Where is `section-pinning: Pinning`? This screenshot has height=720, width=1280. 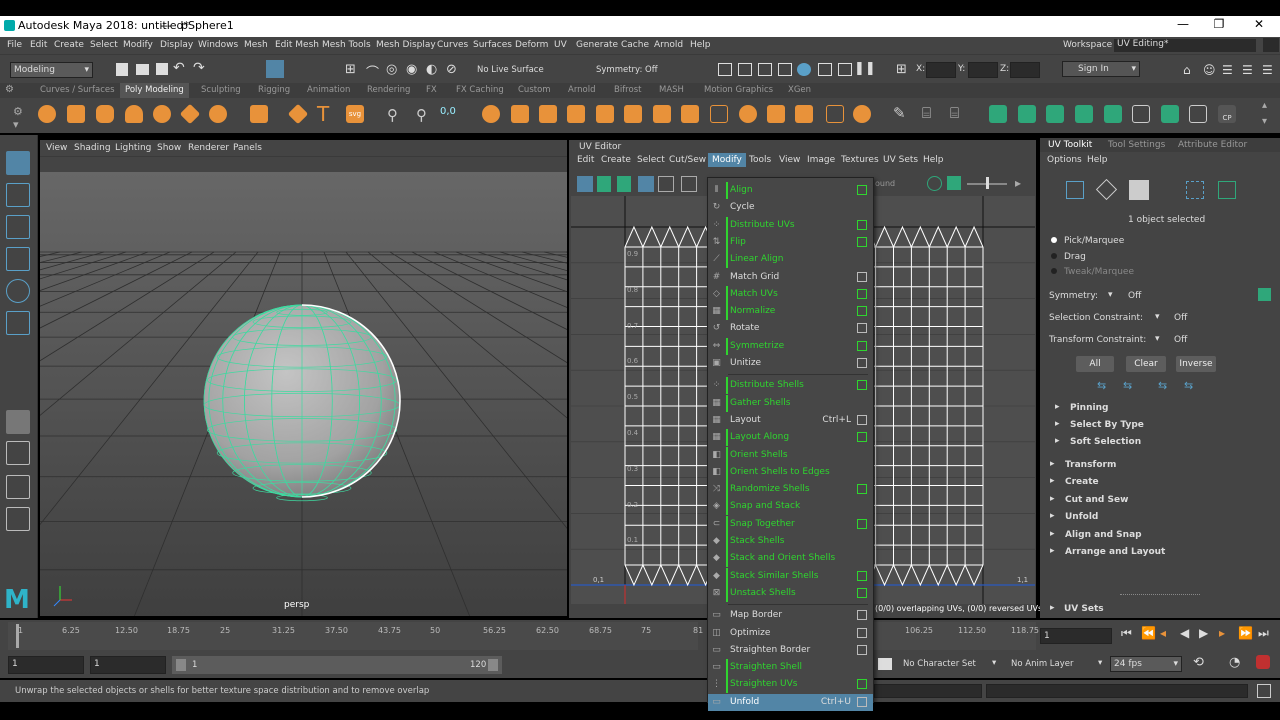
section-pinning: Pinning is located at coordinates (1089, 408).